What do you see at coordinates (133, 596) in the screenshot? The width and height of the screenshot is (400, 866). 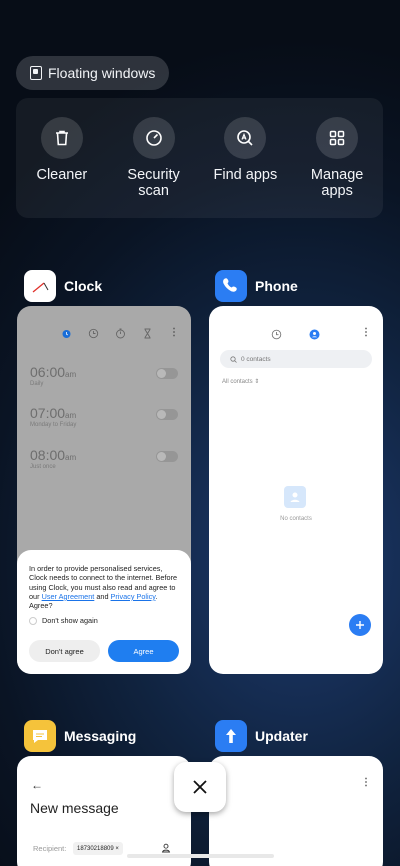 I see `privacy-policy-link: Privacy Policy` at bounding box center [133, 596].